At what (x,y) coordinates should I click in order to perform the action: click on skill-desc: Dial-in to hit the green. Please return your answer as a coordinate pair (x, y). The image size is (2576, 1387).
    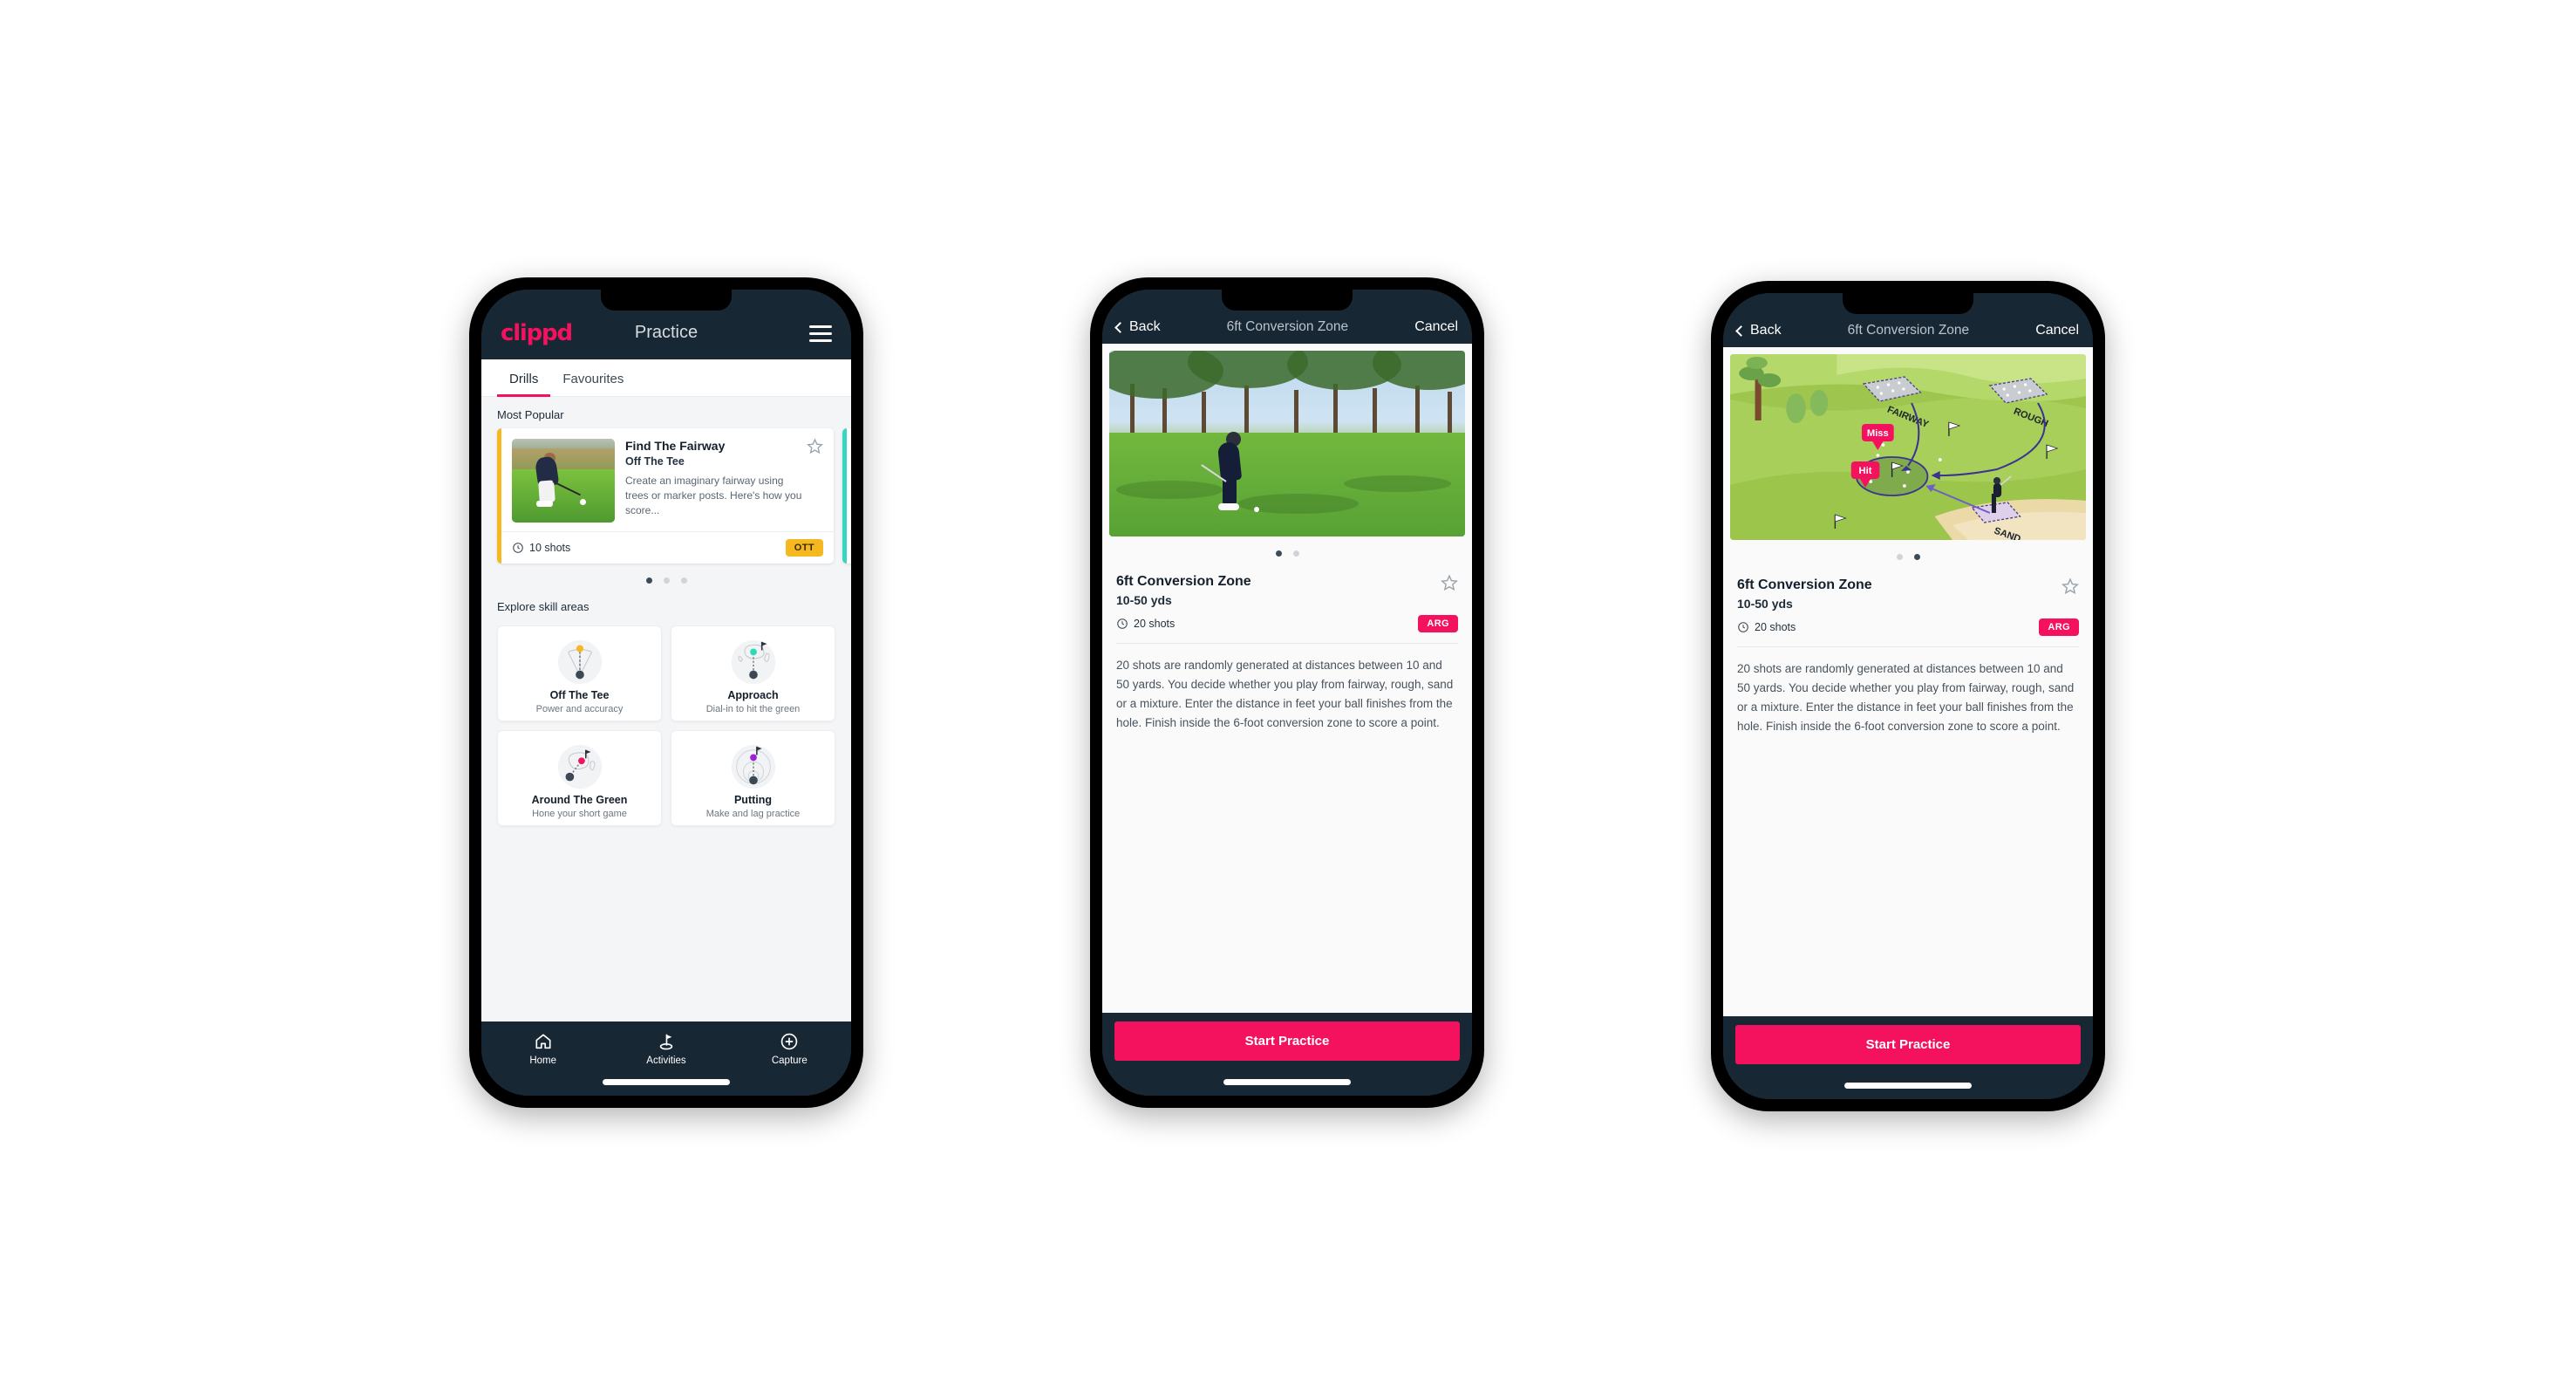
    Looking at the image, I should click on (753, 709).